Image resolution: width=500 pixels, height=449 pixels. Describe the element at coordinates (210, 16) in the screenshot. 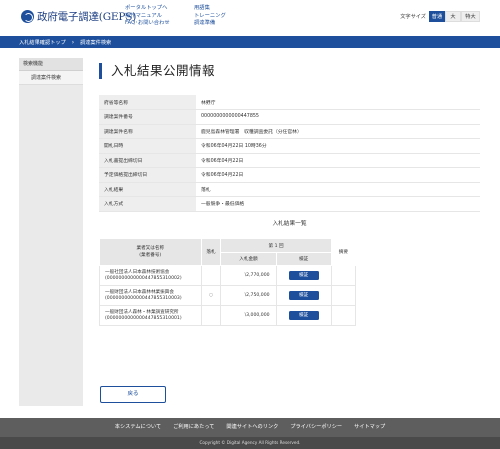

I see `header-links-secondary: 用語集 トレーニング 調達準備` at that location.